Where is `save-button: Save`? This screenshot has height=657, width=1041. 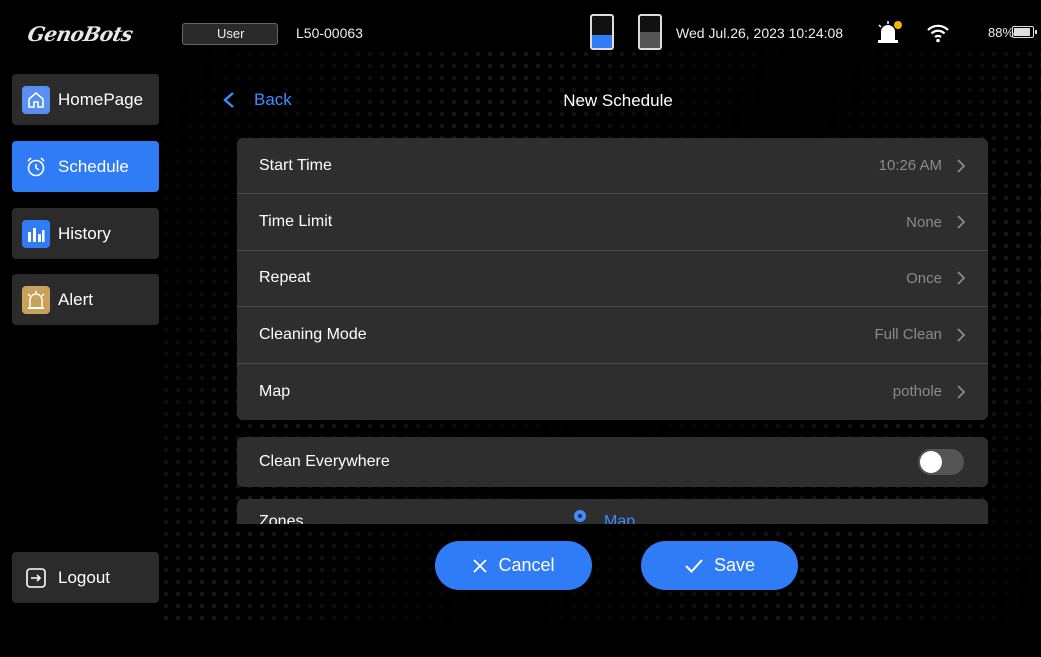 save-button: Save is located at coordinates (719, 565).